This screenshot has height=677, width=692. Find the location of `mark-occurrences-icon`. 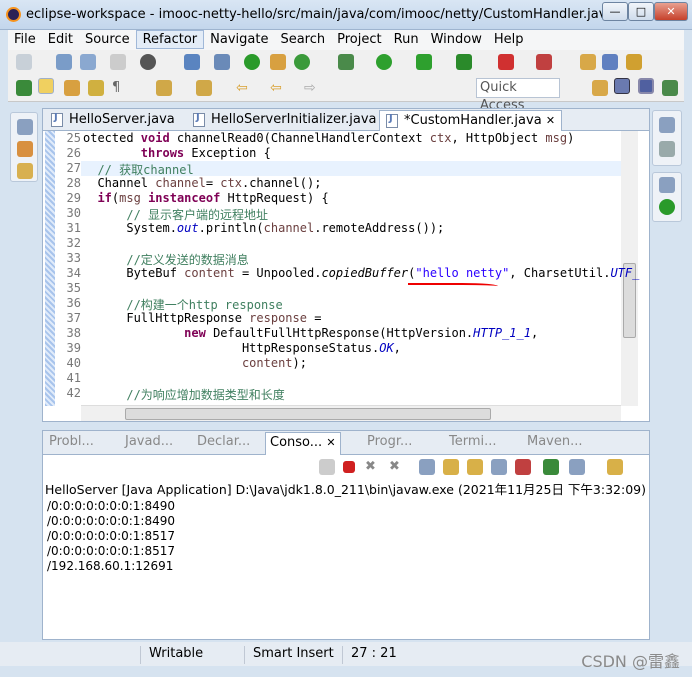

mark-occurrences-icon is located at coordinates (72, 88).